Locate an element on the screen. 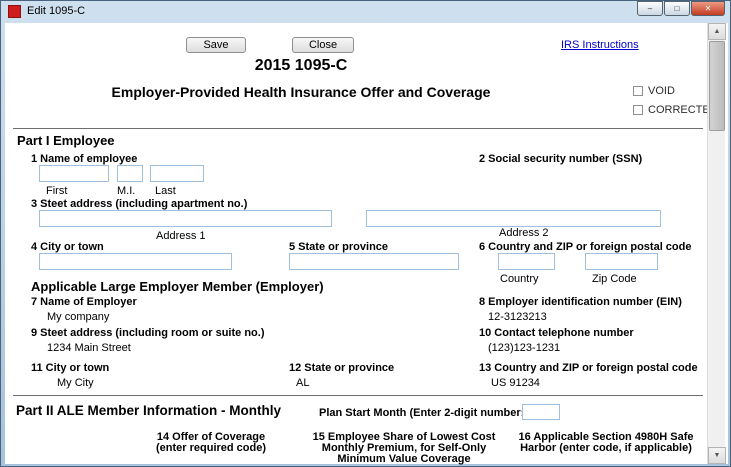 Image resolution: width=731 pixels, height=467 pixels. close-icon: ✕ is located at coordinates (708, 8).